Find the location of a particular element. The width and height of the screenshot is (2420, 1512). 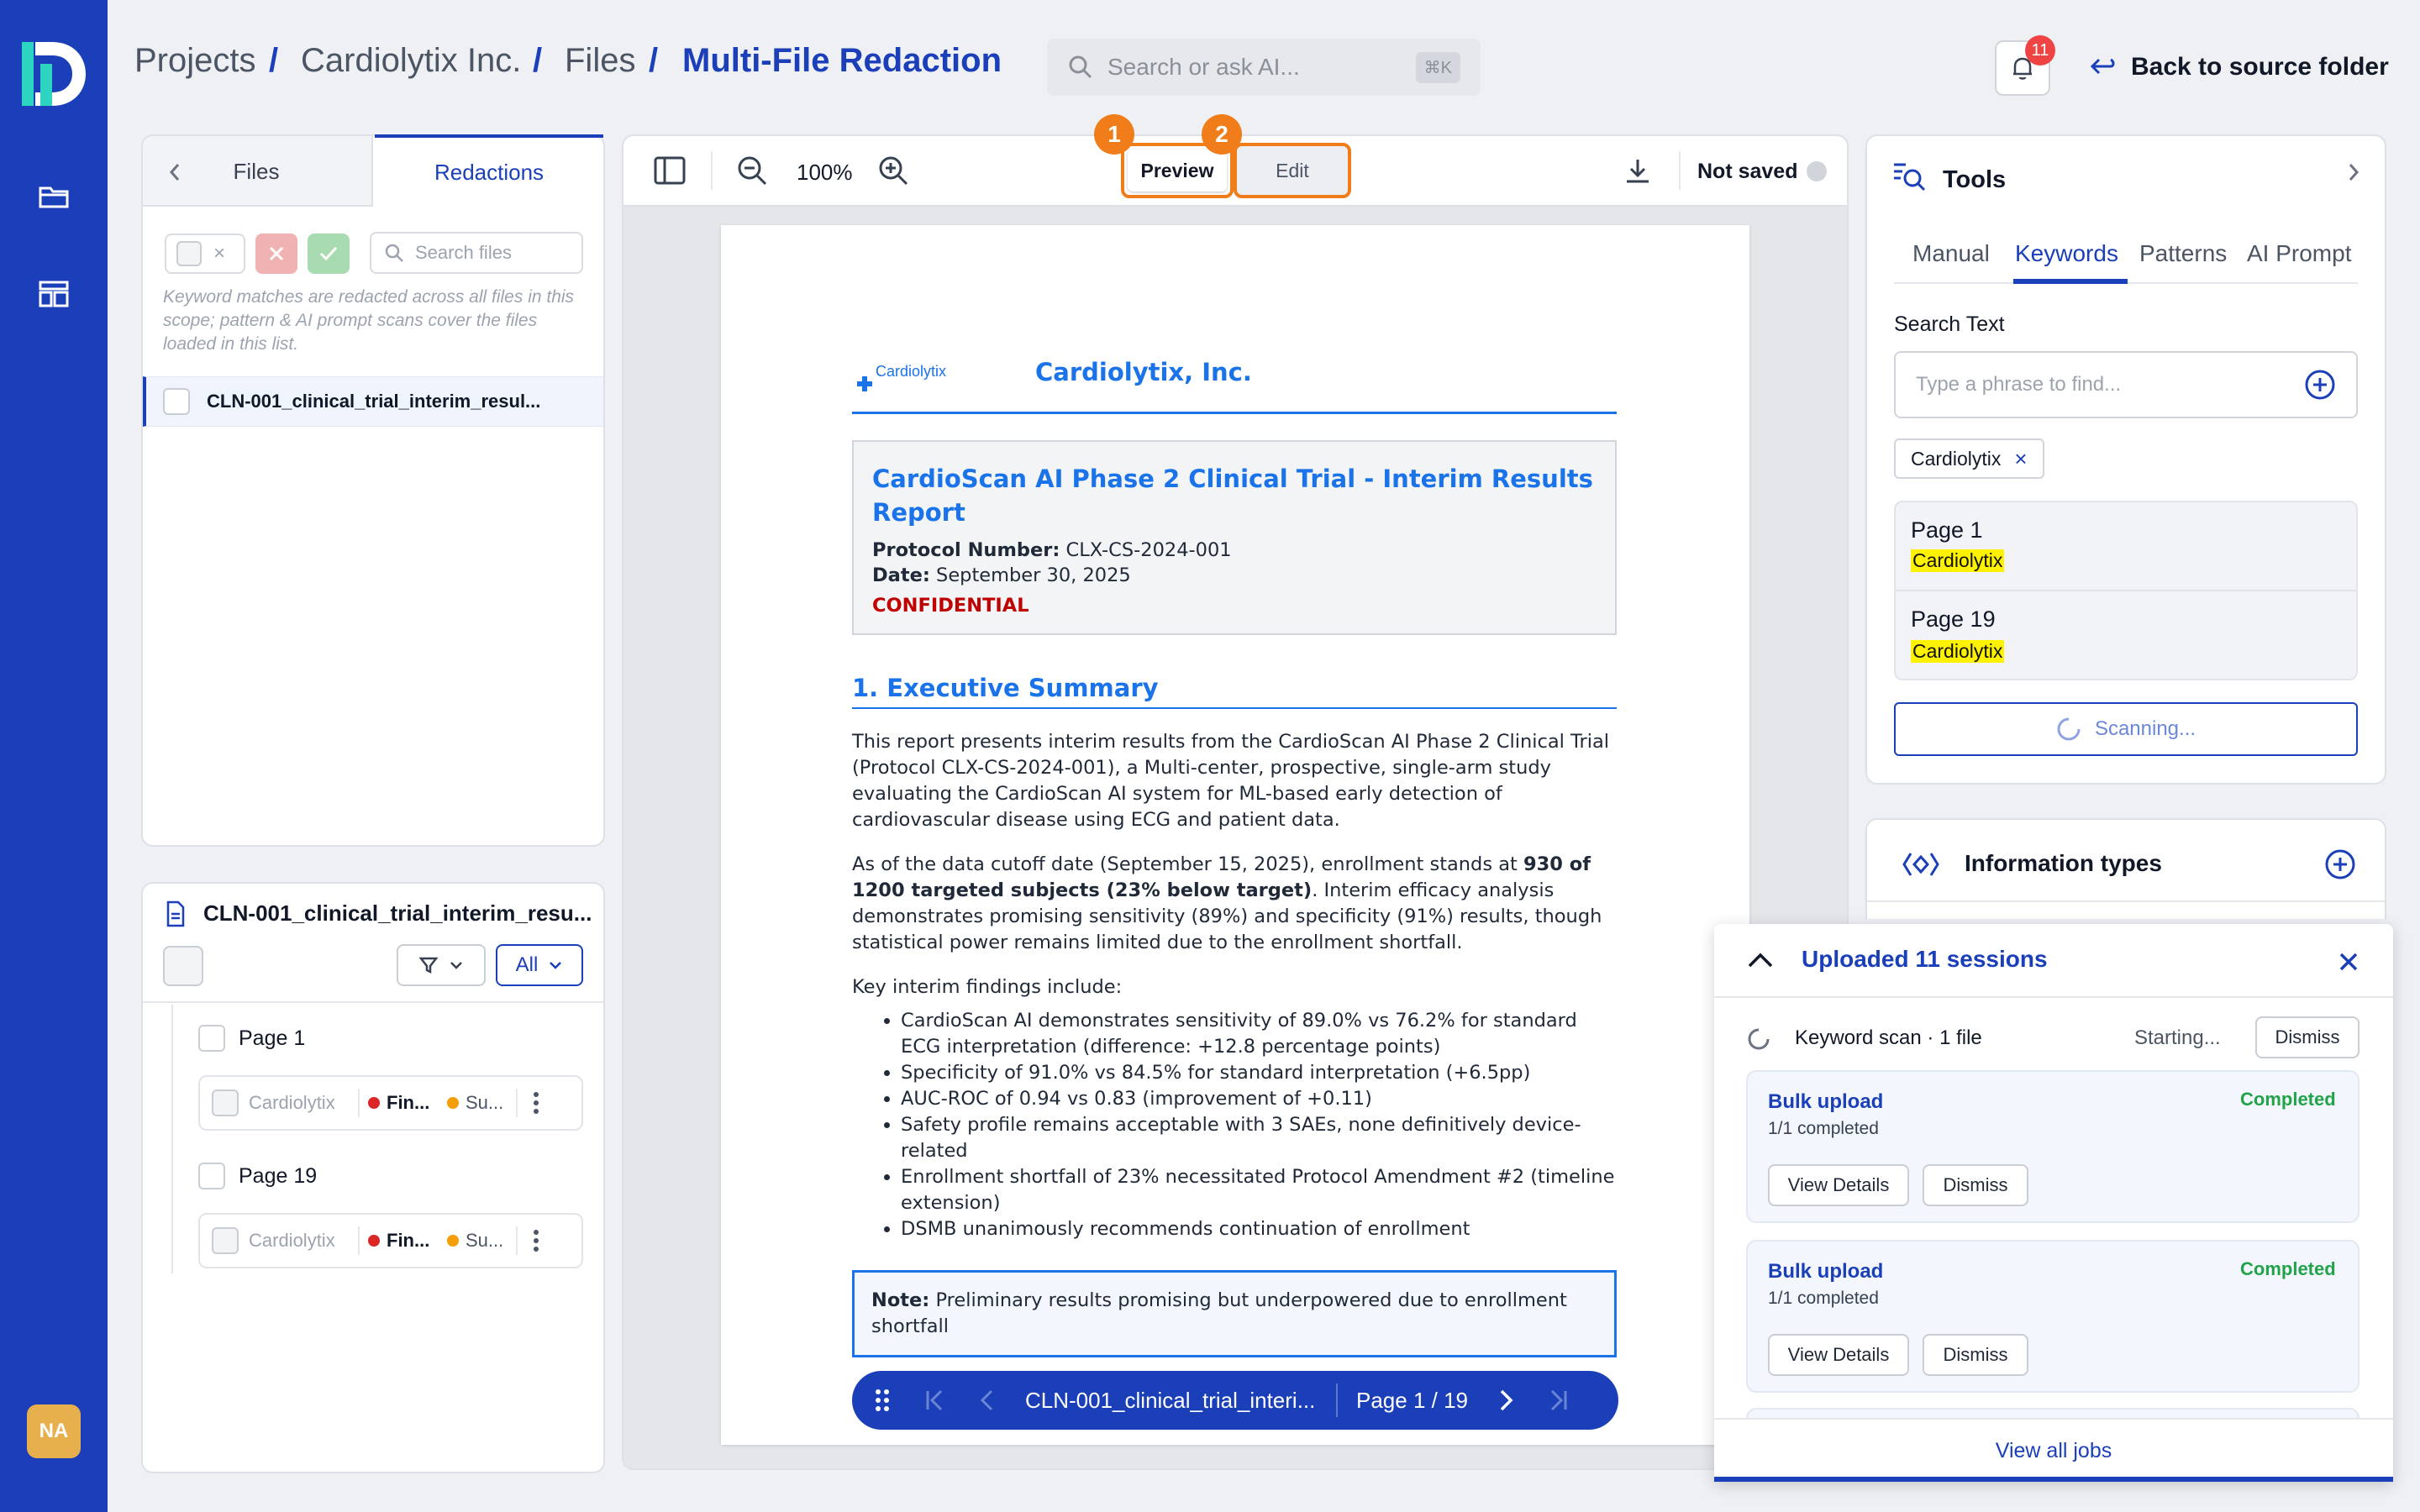

last-page-icon is located at coordinates (1559, 1400).